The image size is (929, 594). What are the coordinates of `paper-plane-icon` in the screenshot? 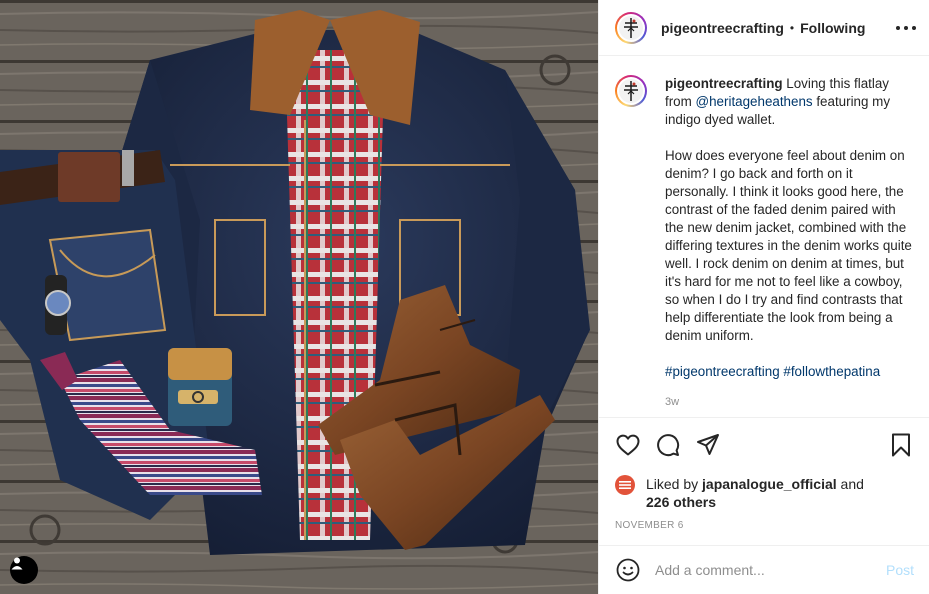 It's located at (708, 444).